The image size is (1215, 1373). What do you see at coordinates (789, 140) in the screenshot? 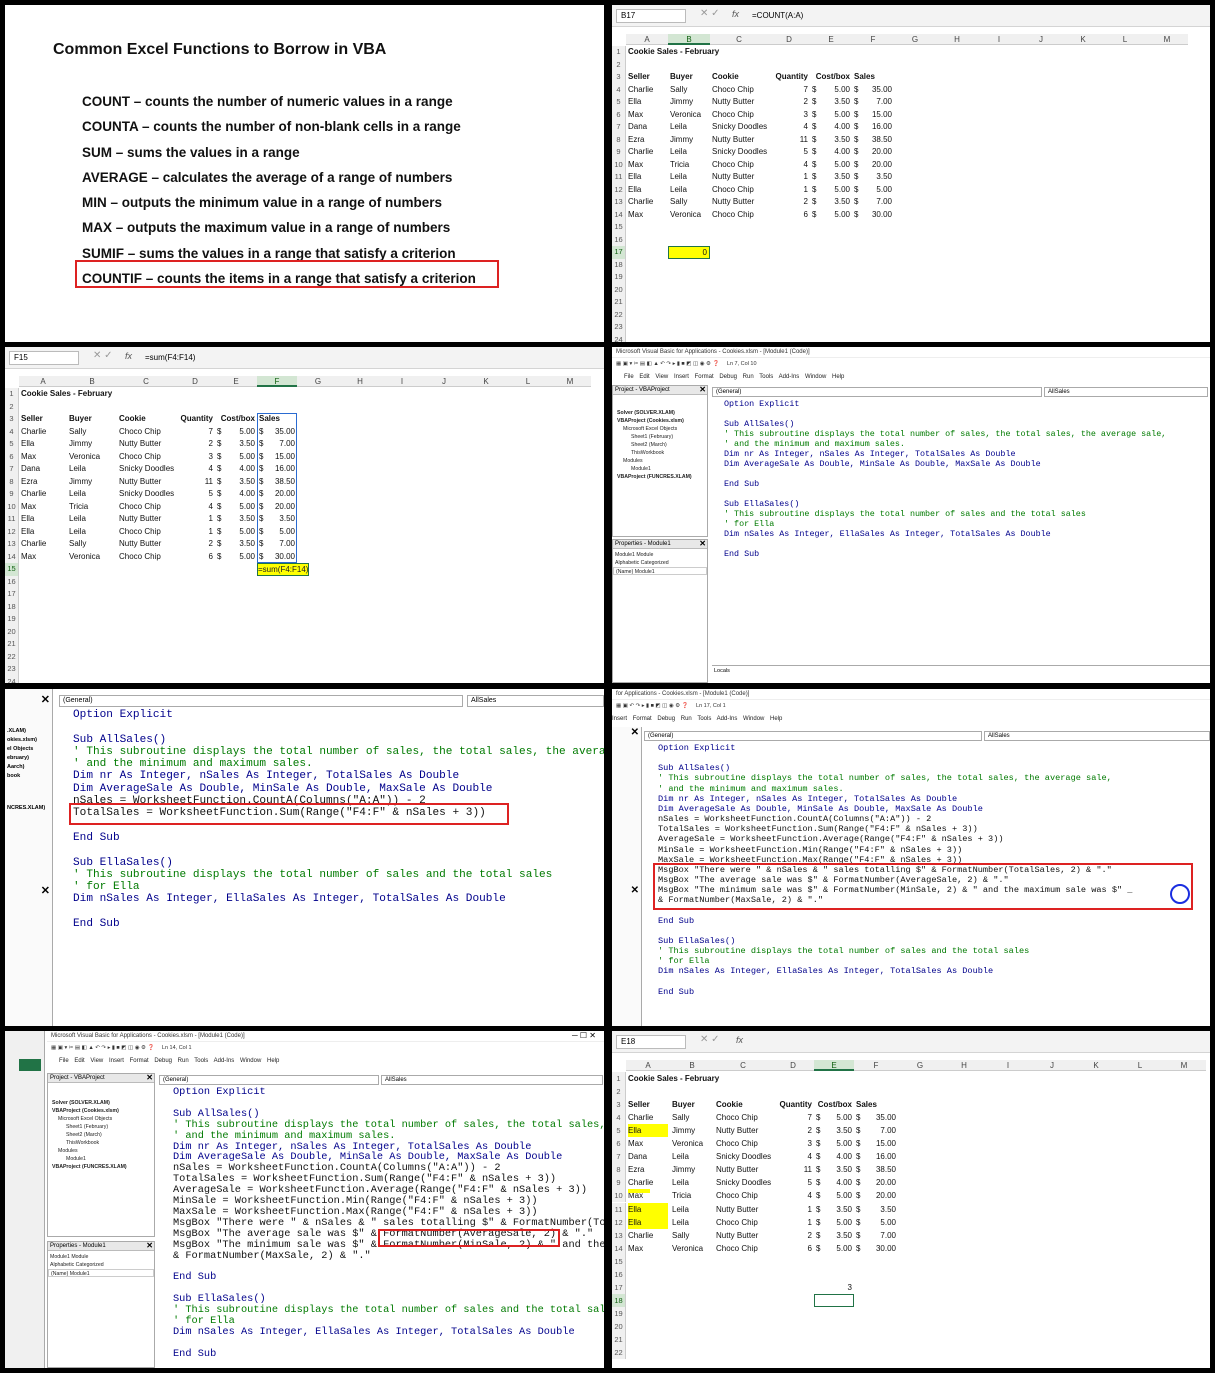
I see `cell: 11` at bounding box center [789, 140].